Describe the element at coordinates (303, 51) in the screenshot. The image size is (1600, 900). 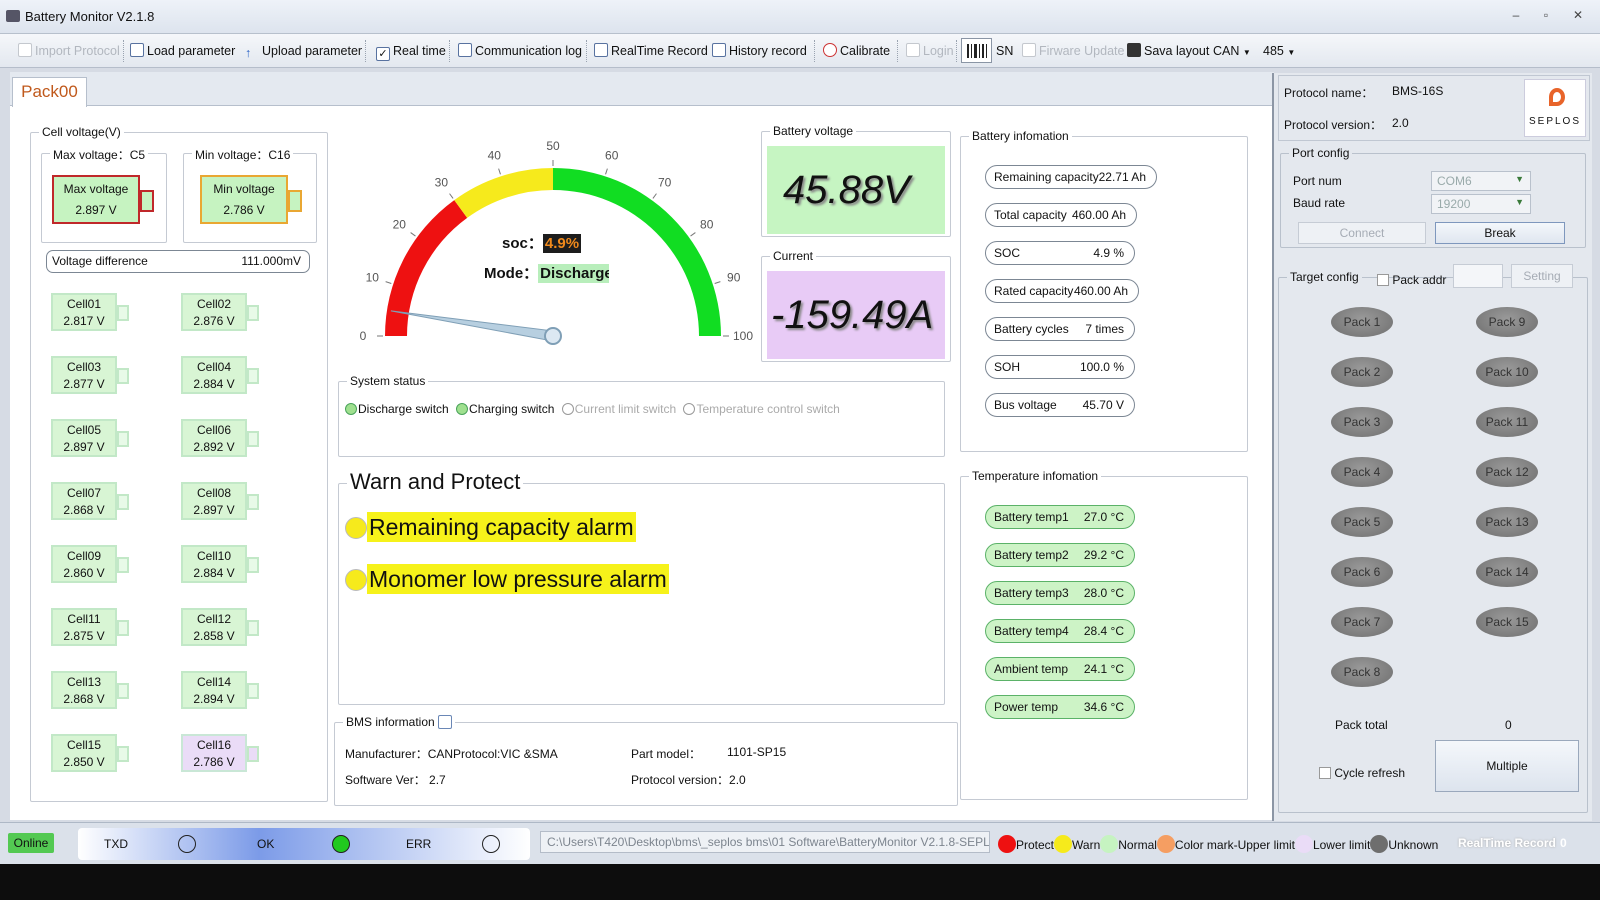
I see `upload-parameter-button: ↑ Upload parameter` at that location.